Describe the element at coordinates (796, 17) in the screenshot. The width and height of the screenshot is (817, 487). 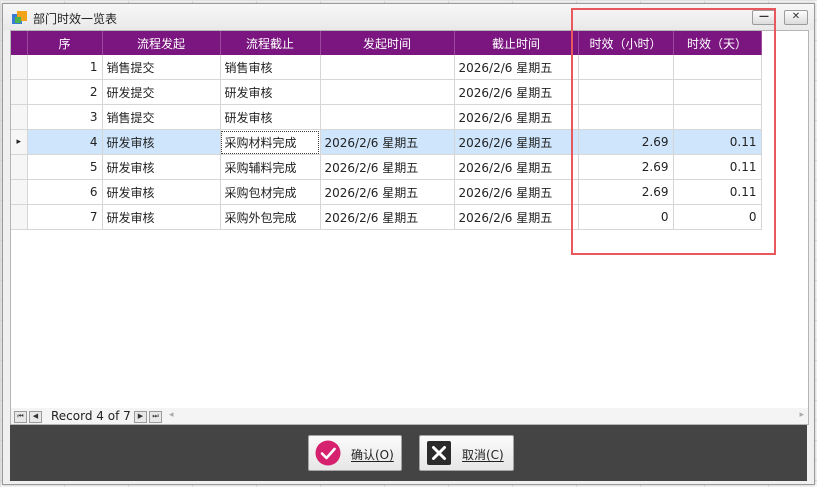
I see `close-button: ✕` at that location.